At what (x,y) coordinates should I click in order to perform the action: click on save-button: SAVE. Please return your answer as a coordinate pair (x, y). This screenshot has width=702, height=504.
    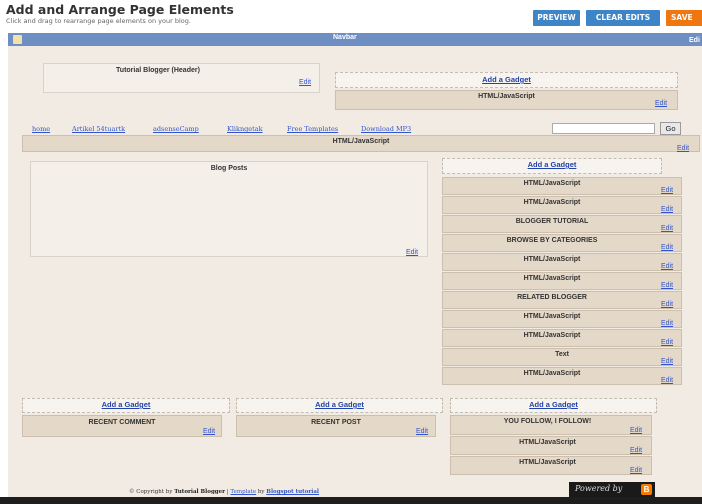
    Looking at the image, I should click on (684, 18).